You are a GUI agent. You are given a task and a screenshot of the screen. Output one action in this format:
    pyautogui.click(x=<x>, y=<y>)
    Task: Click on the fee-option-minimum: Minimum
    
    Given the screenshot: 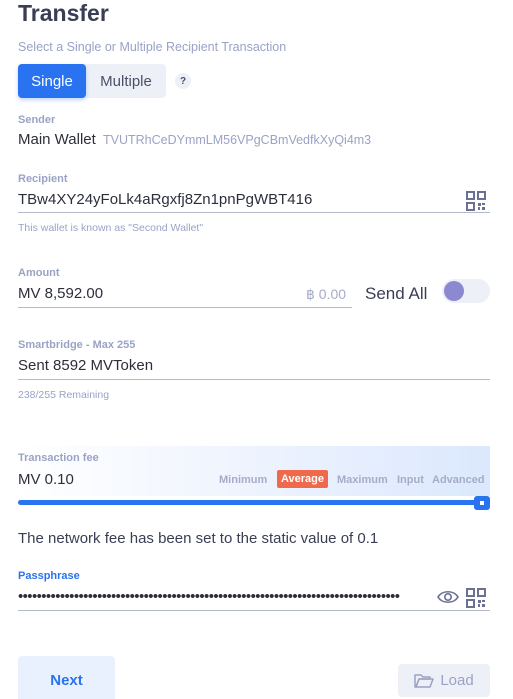 What is the action you would take?
    pyautogui.click(x=243, y=480)
    